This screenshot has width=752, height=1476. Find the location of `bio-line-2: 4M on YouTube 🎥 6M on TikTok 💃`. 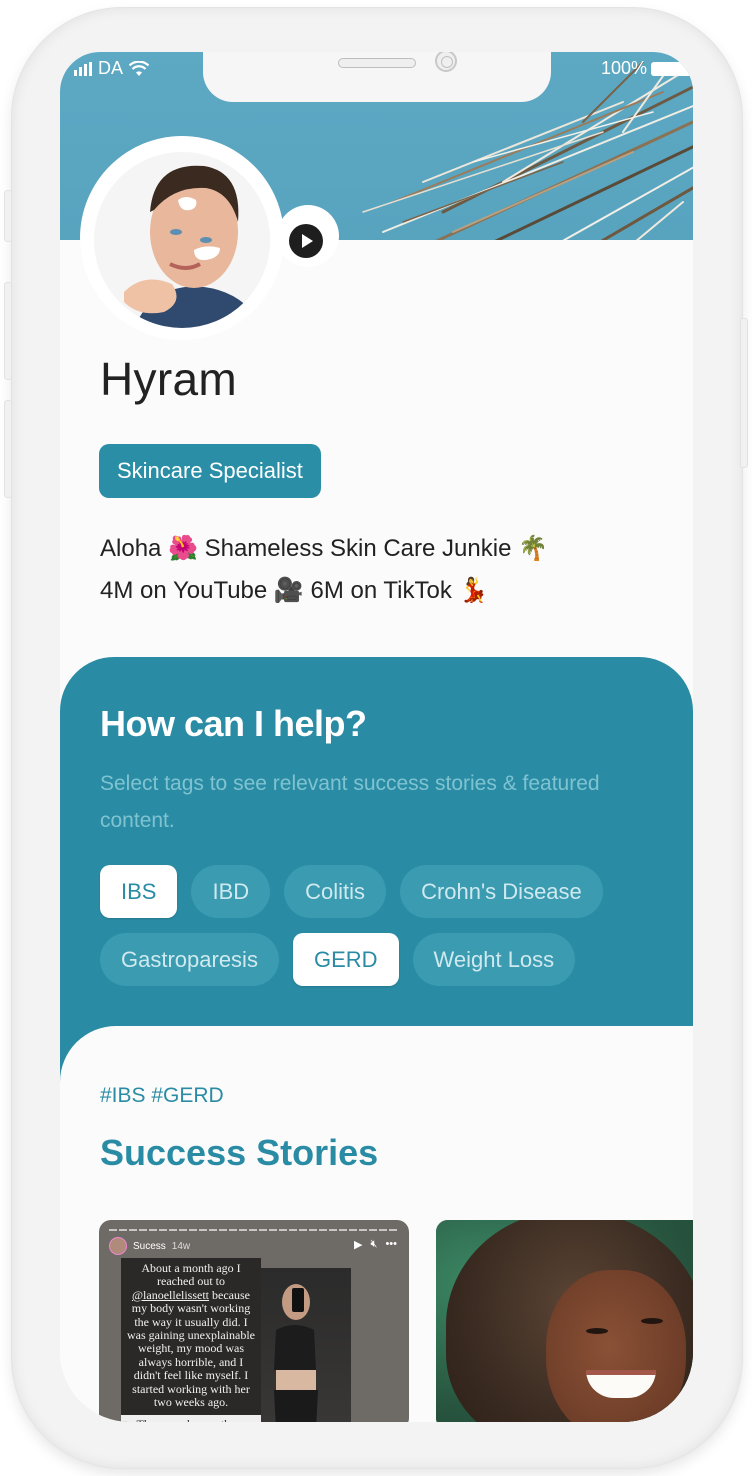

bio-line-2: 4M on YouTube 🎥 6M on TikTok 💃 is located at coordinates (294, 590).